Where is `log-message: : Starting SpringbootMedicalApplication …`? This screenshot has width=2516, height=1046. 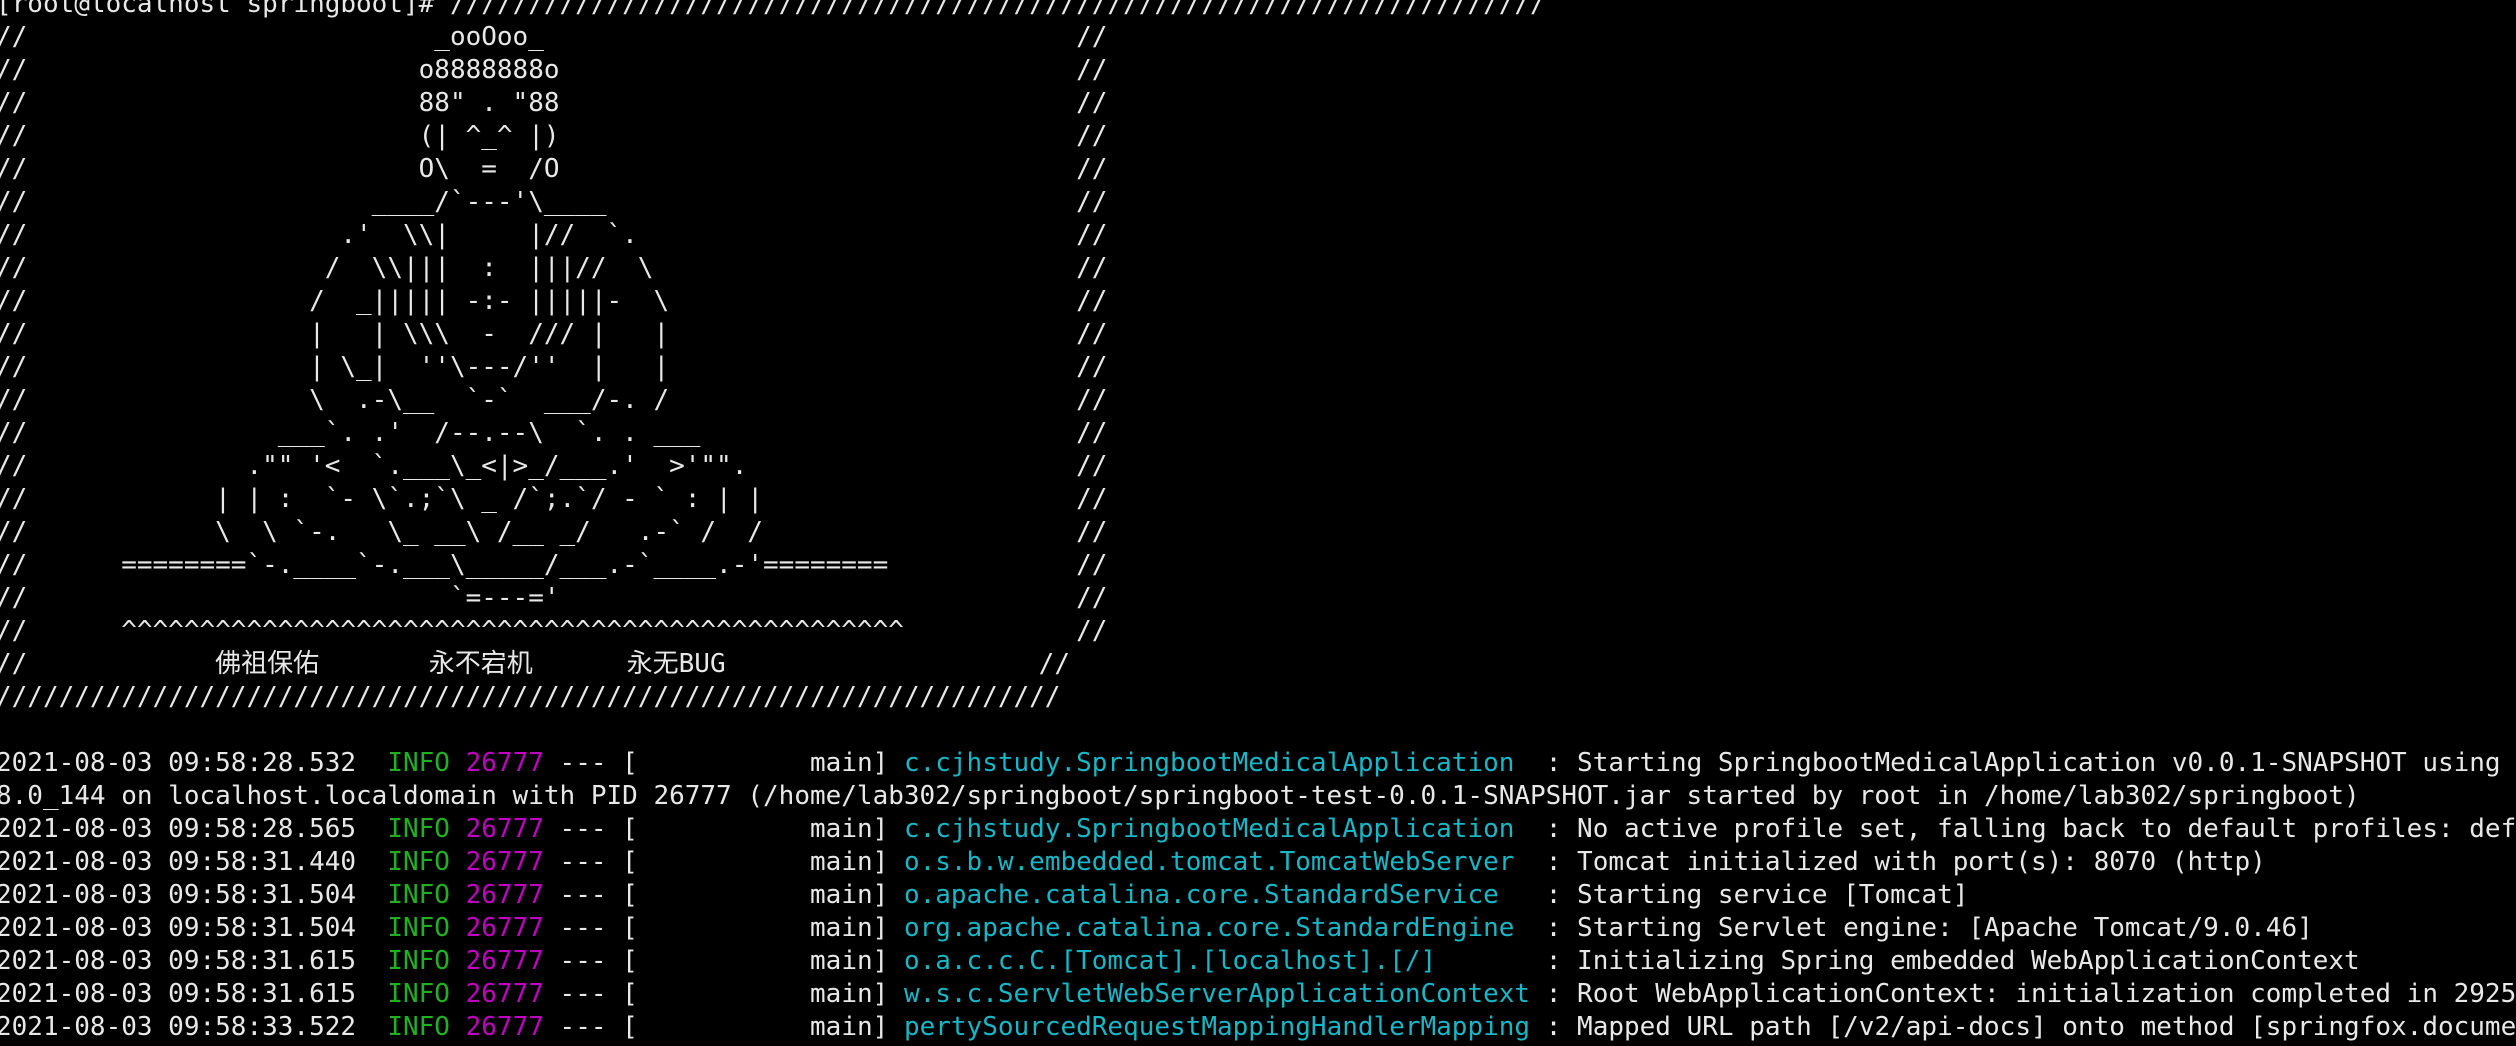 log-message: : Starting SpringbootMedicalApplication … is located at coordinates (2023, 763).